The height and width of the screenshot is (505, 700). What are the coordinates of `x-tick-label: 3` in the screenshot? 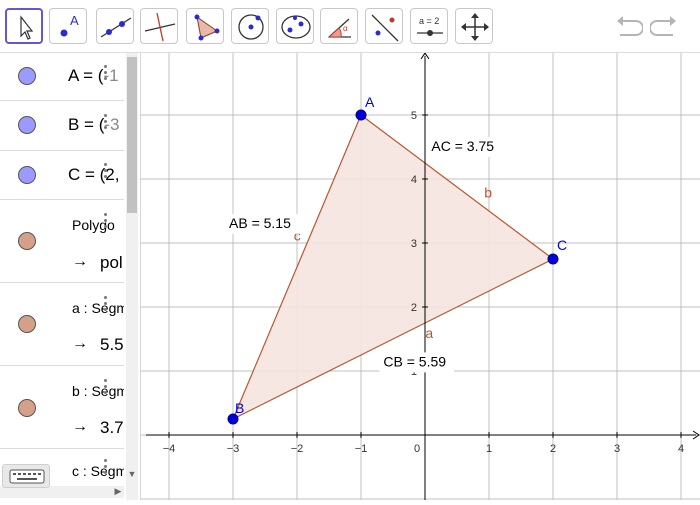 It's located at (617, 449).